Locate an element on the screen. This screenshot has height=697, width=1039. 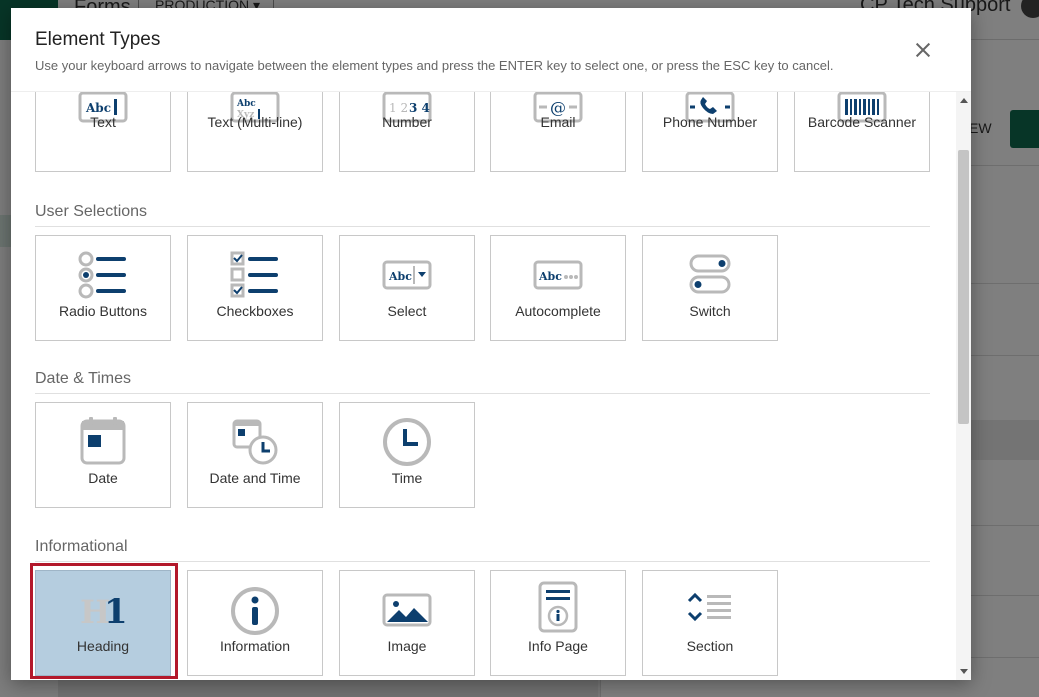
tile-label: Text (Multi-line) is located at coordinates (255, 122).